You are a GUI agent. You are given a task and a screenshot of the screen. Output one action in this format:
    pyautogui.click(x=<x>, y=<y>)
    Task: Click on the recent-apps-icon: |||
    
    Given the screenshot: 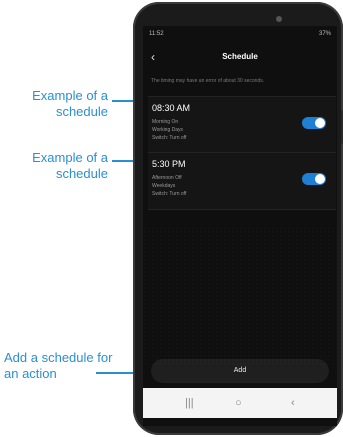 What is the action you would take?
    pyautogui.click(x=189, y=403)
    